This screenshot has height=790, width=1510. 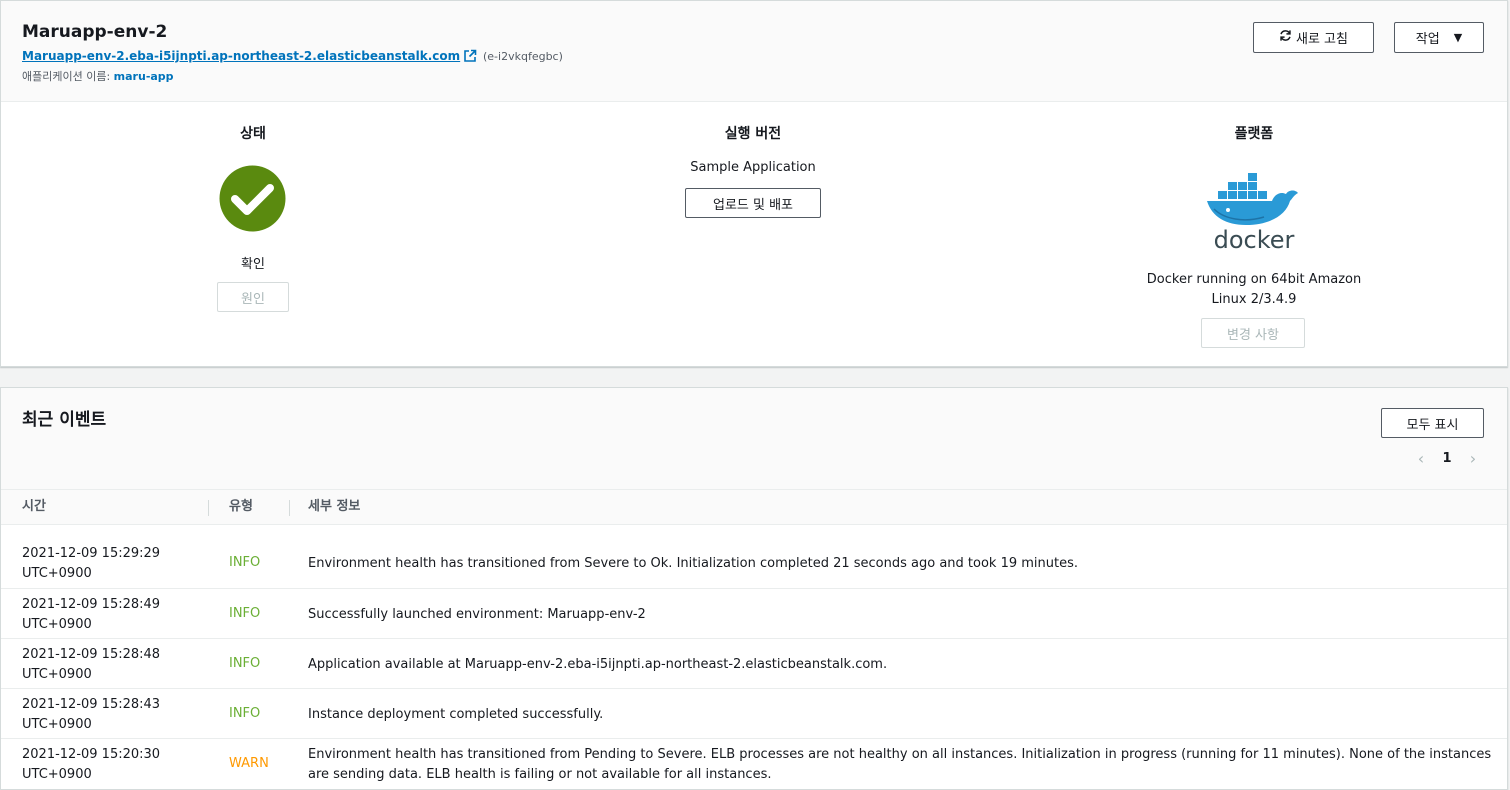 What do you see at coordinates (1458, 37) in the screenshot?
I see `caret-down-icon: ▼` at bounding box center [1458, 37].